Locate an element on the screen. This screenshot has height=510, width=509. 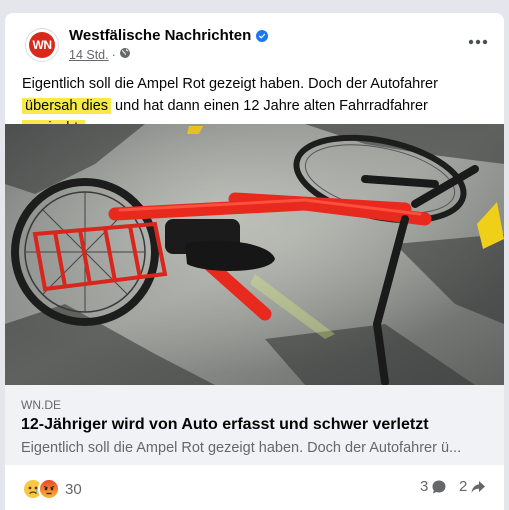
share-icon is located at coordinates (478, 486).